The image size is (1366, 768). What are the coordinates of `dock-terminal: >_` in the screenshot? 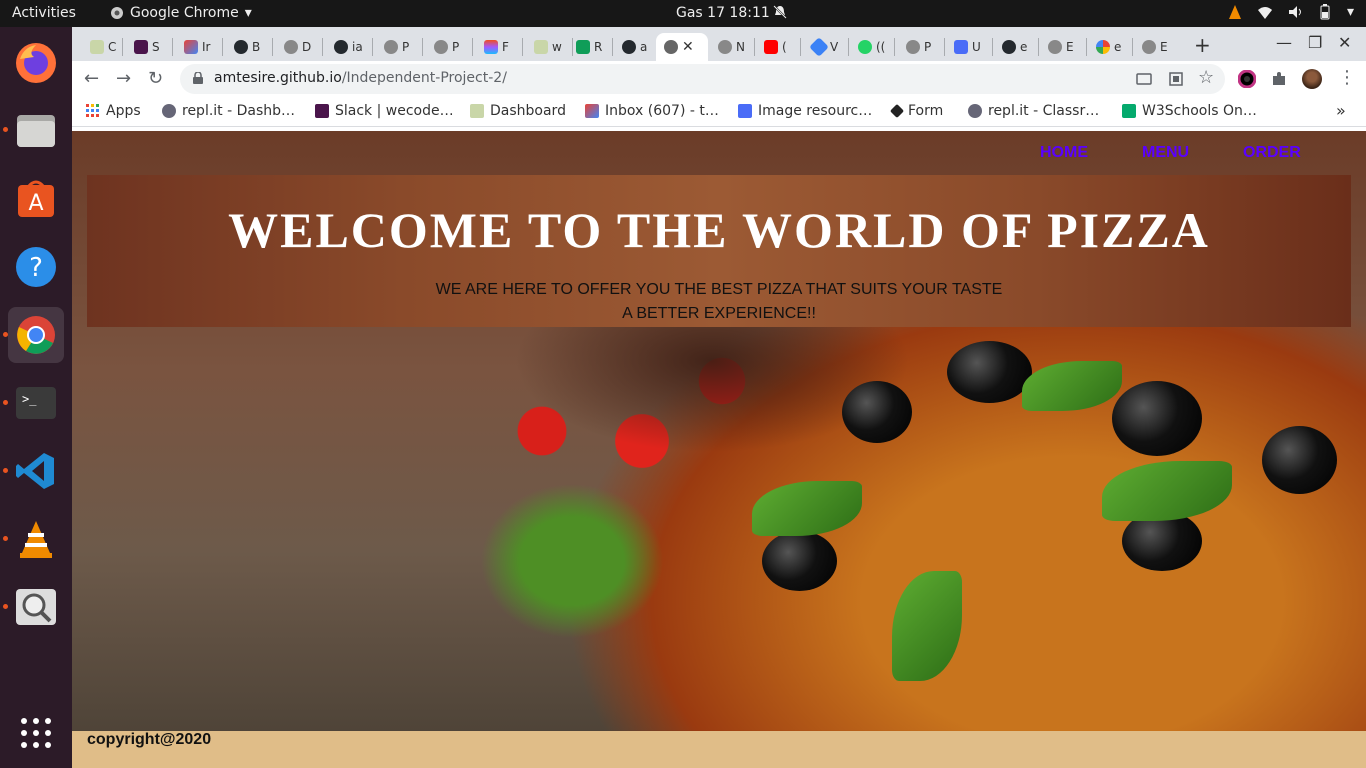 It's located at (36, 403).